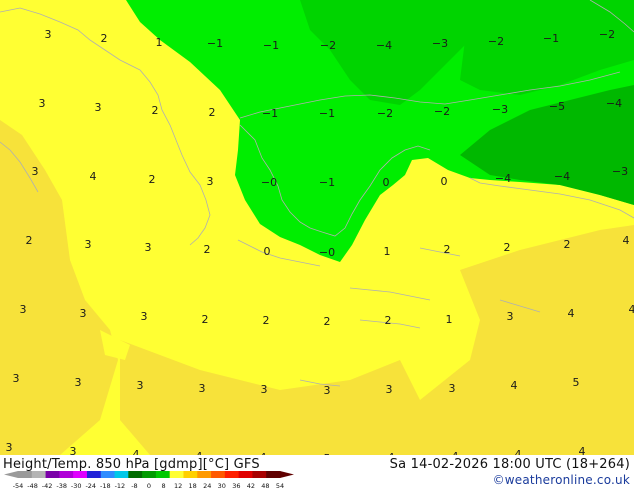 The width and height of the screenshot is (634, 490). Describe the element at coordinates (131, 464) in the screenshot. I see `map-title: Height/Temp. 850 hPa [gdmp][°C] GFS` at that location.